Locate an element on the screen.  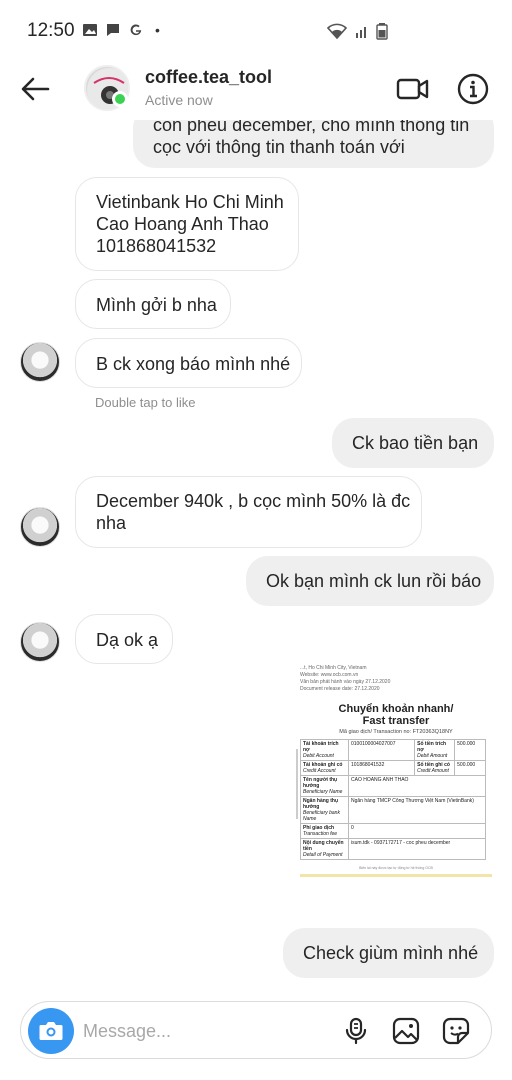
message-bubble-outgoing: Ok bạn mình ck lun rồi báo is located at coordinates (370, 581).